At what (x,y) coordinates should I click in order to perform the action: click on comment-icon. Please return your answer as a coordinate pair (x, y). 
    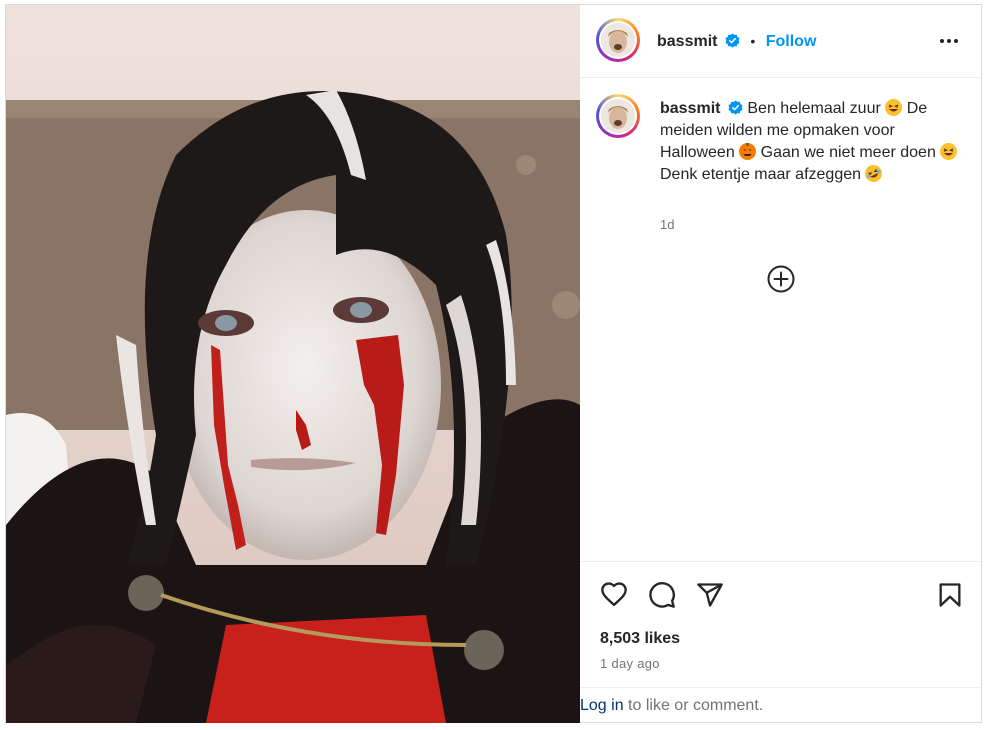
    Looking at the image, I should click on (662, 595).